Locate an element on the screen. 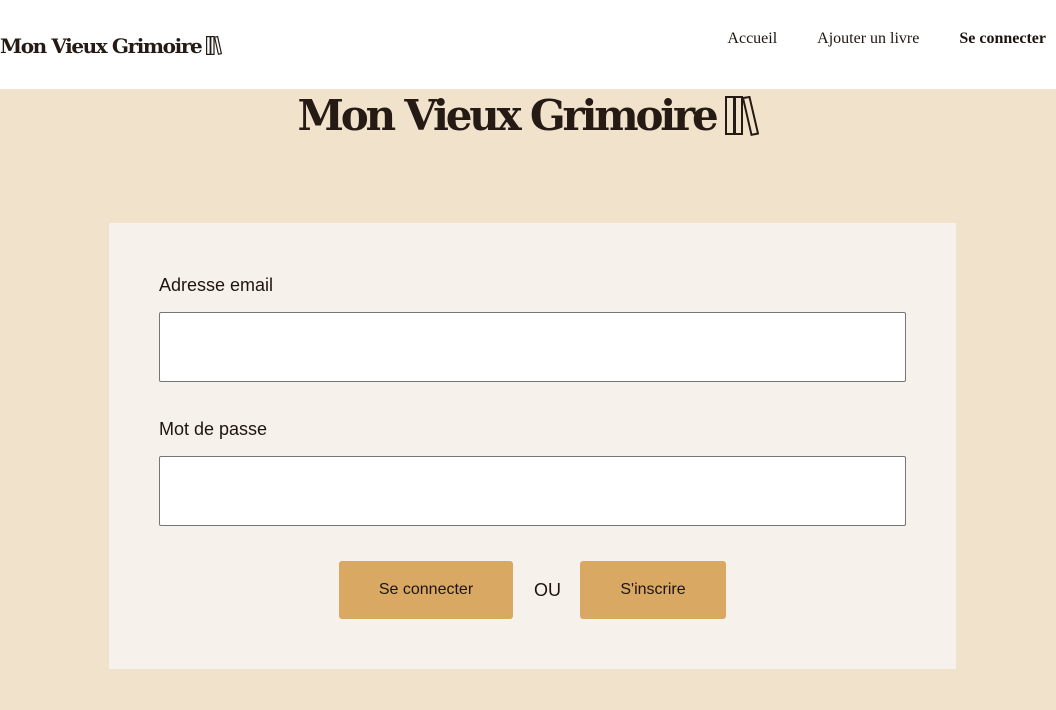 The width and height of the screenshot is (1056, 710). hero-banner: Mon Vieux Grimoire is located at coordinates (528, 116).